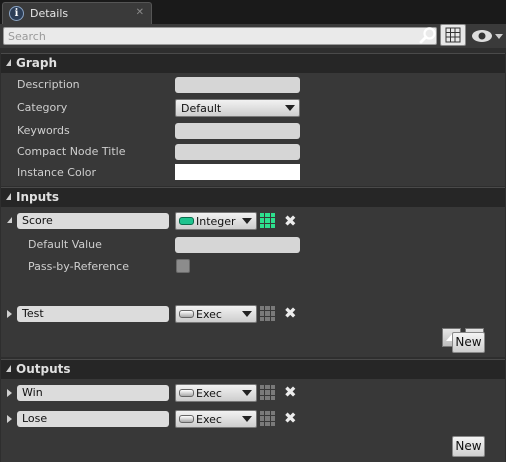 Image resolution: width=506 pixels, height=462 pixels. What do you see at coordinates (49, 13) in the screenshot?
I see `tab-title: Details` at bounding box center [49, 13].